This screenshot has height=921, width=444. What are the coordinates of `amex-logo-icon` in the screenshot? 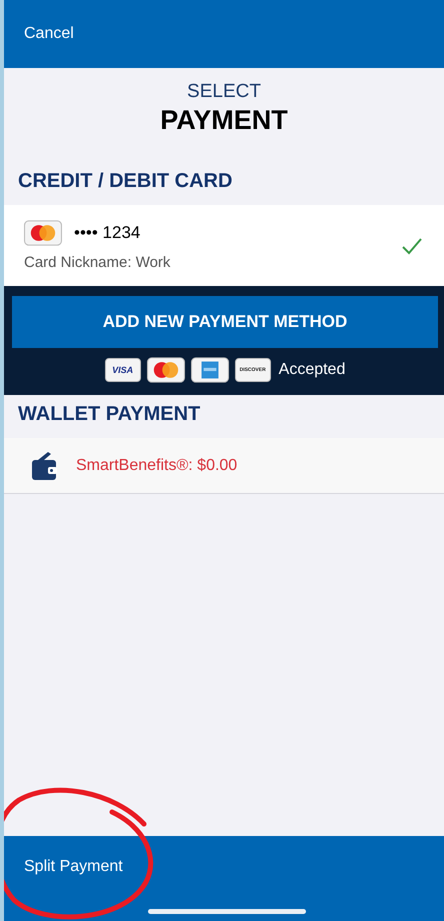 It's located at (209, 370).